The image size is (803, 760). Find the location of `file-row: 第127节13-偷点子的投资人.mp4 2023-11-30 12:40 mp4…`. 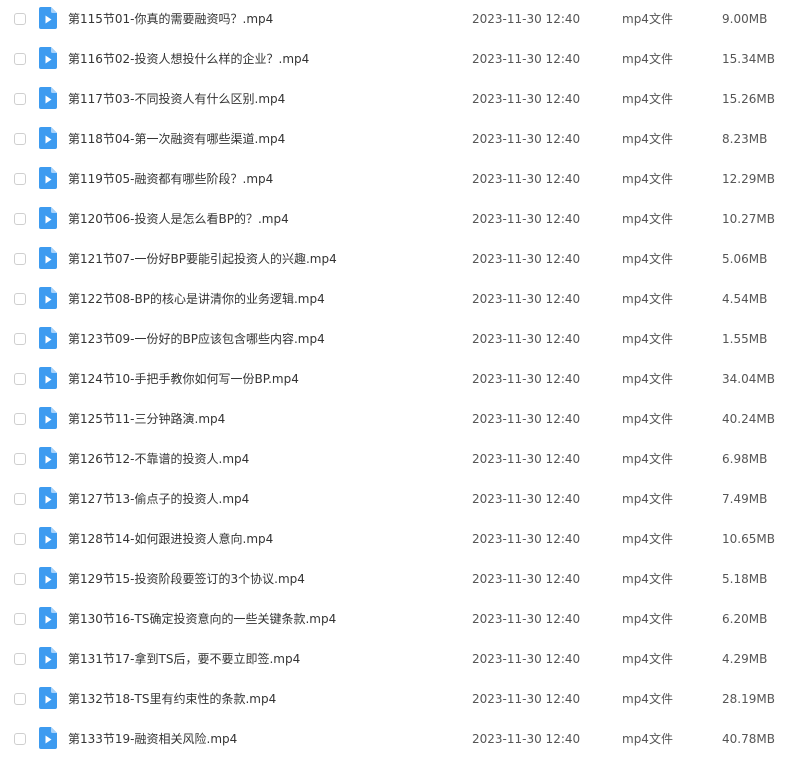

file-row: 第127节13-偷点子的投资人.mp4 2023-11-30 12:40 mp4… is located at coordinates (401, 500).